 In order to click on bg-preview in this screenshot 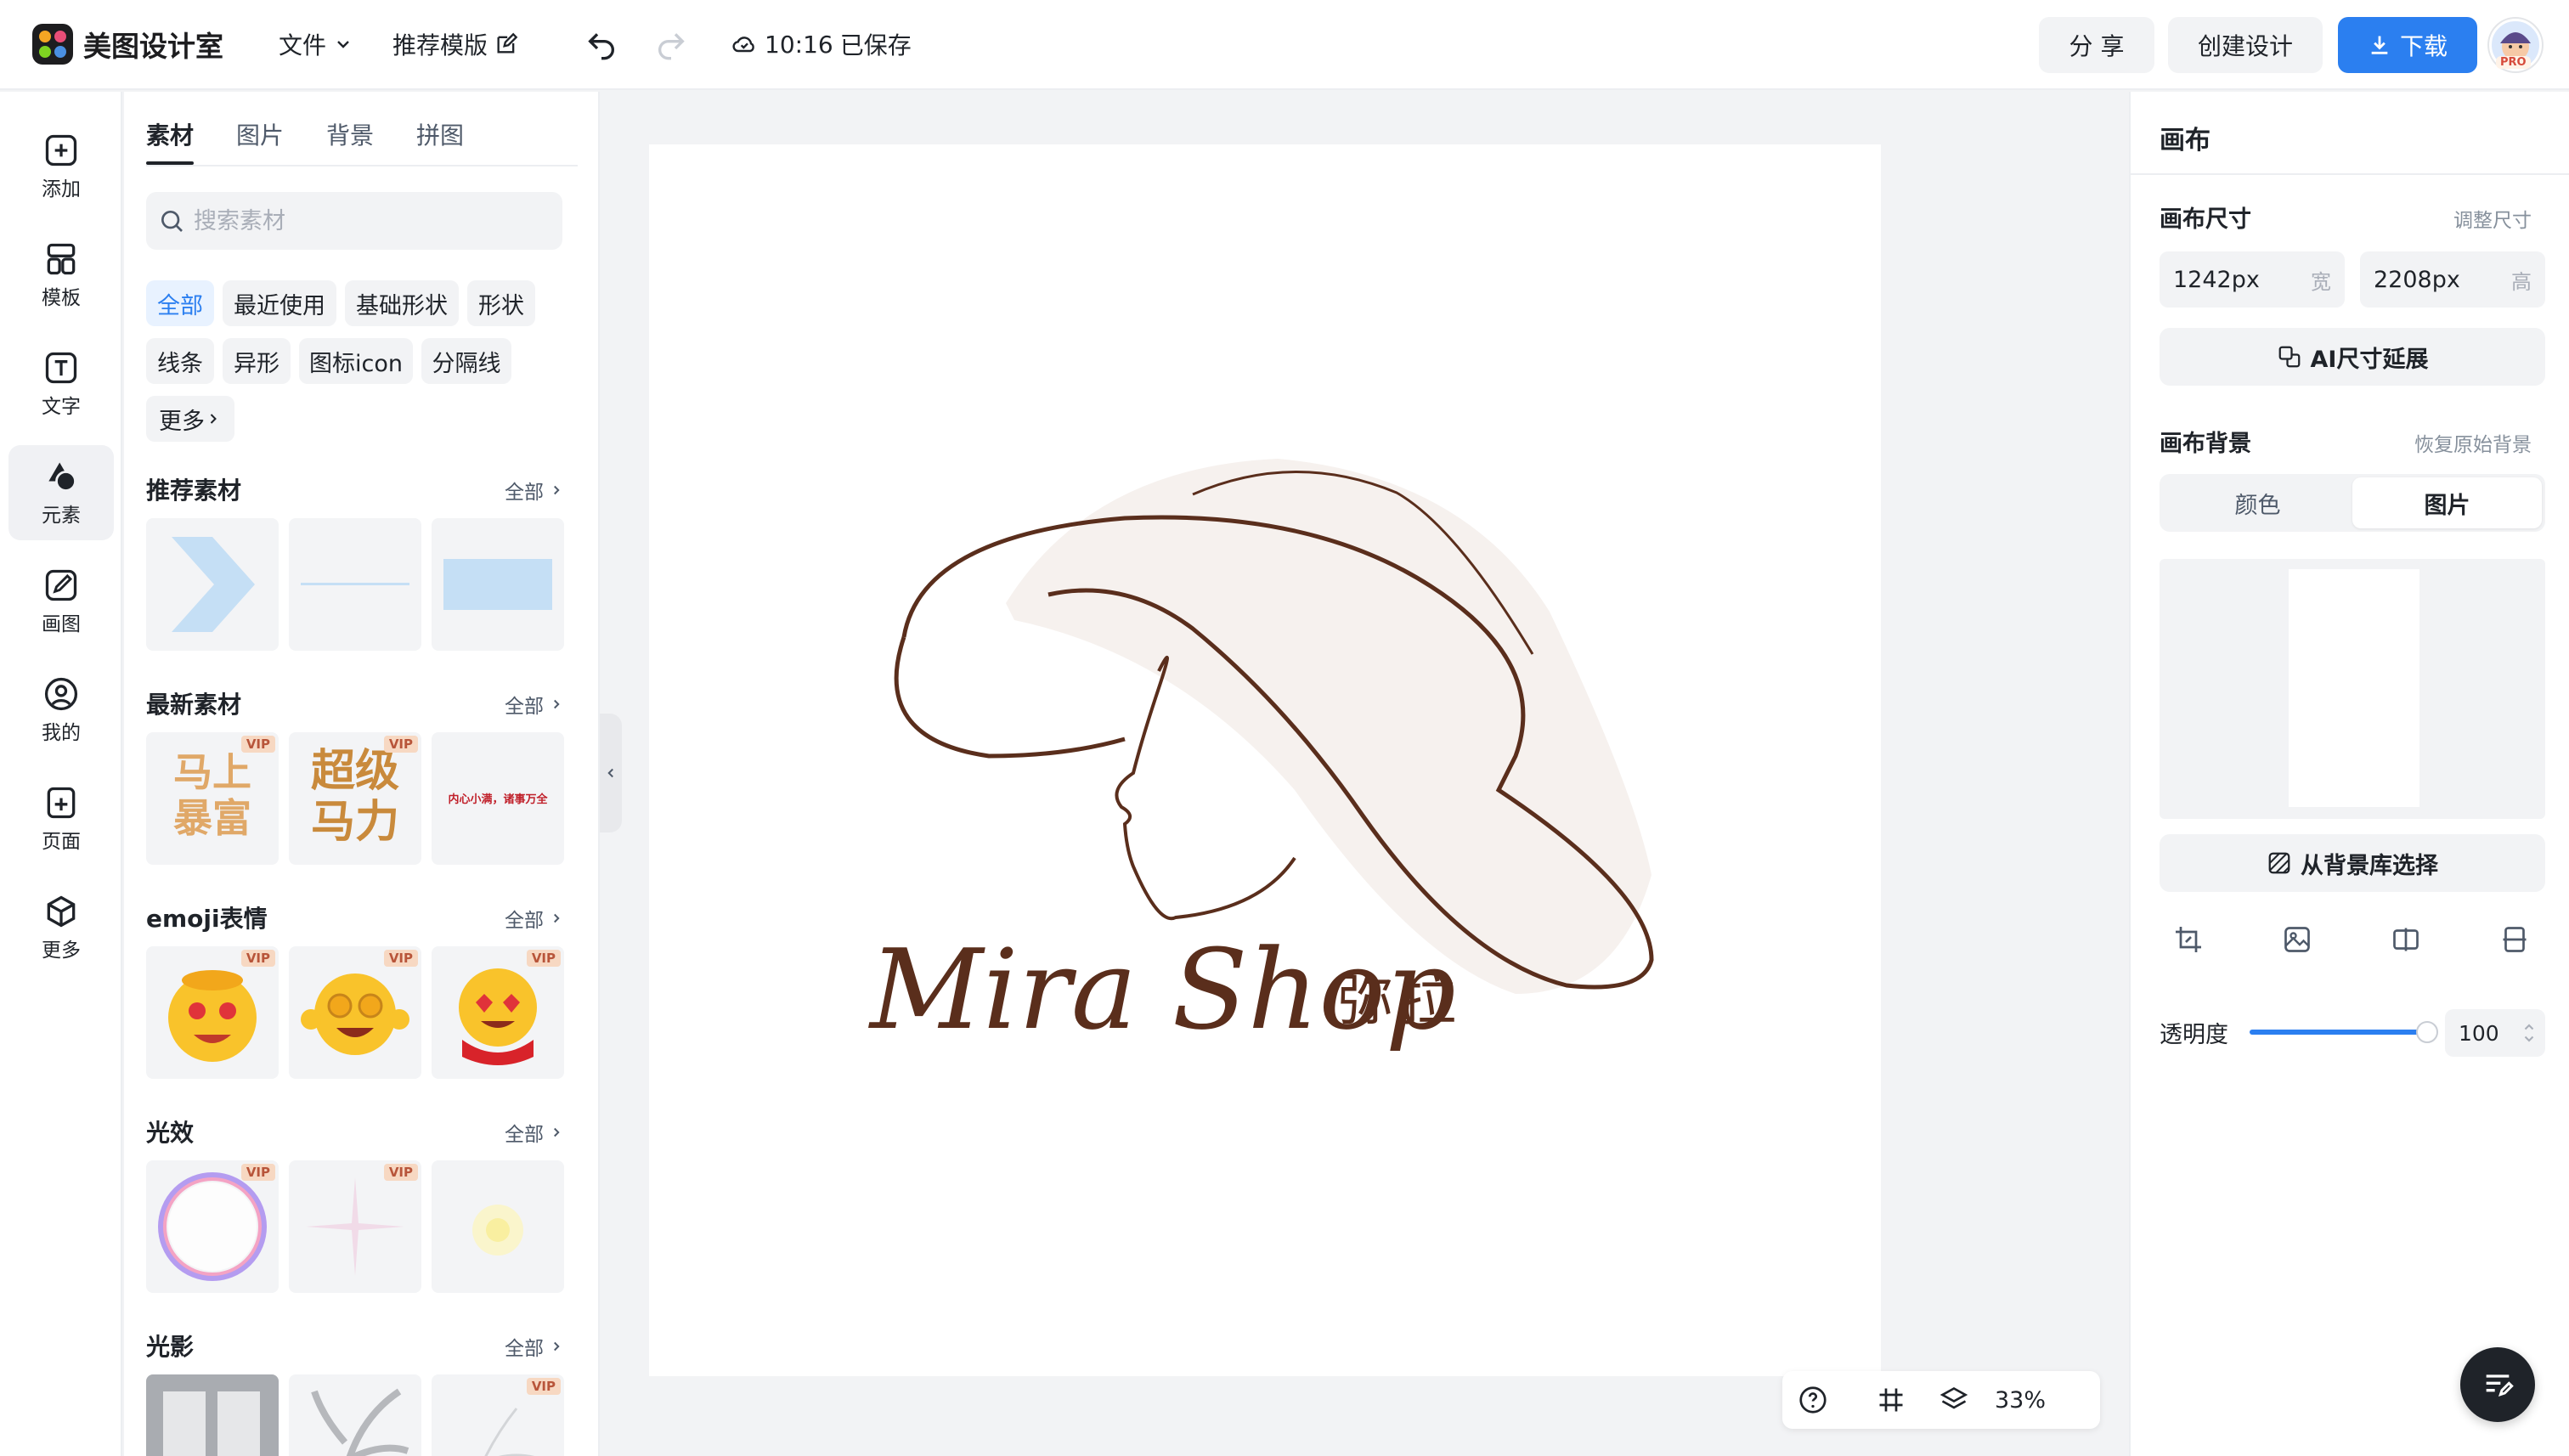, I will do `click(2353, 689)`.